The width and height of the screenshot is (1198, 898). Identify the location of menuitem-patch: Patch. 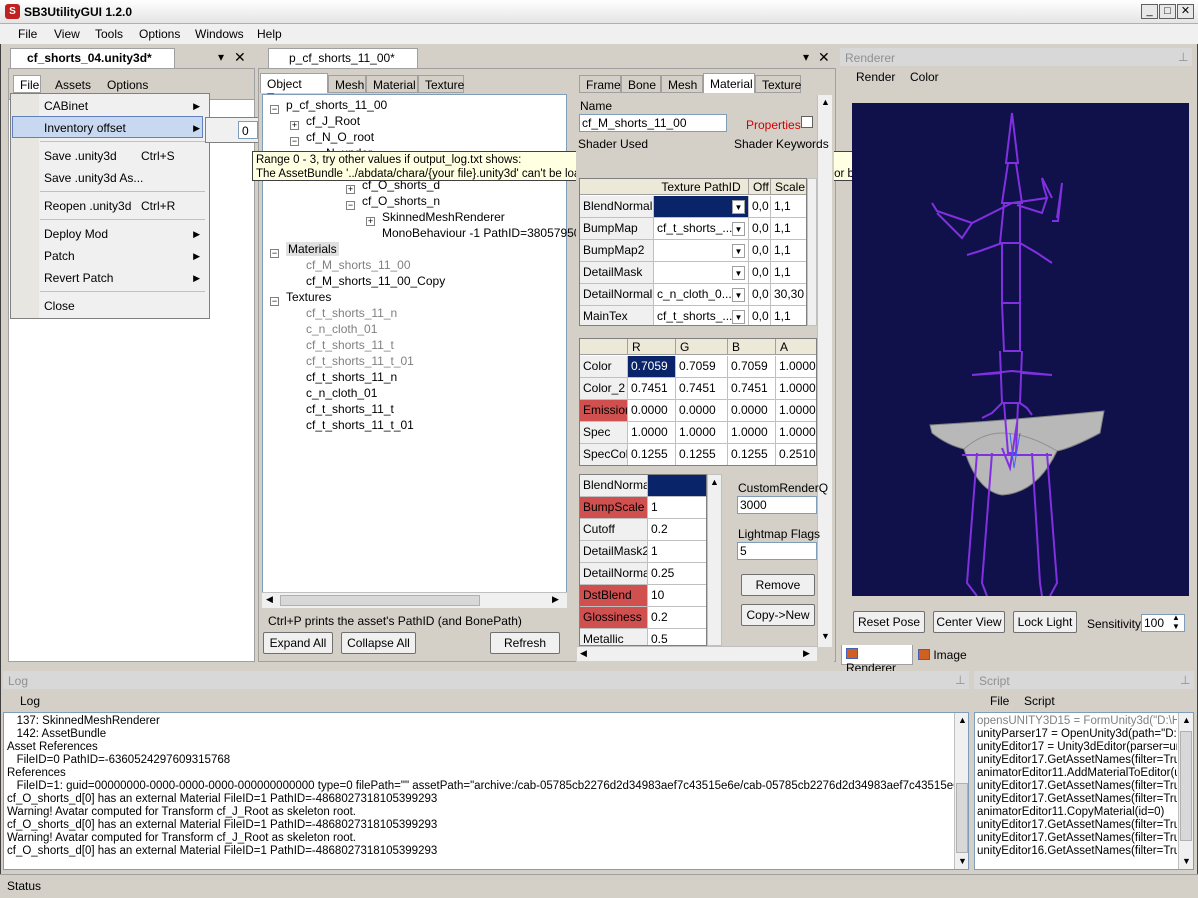
(59, 256).